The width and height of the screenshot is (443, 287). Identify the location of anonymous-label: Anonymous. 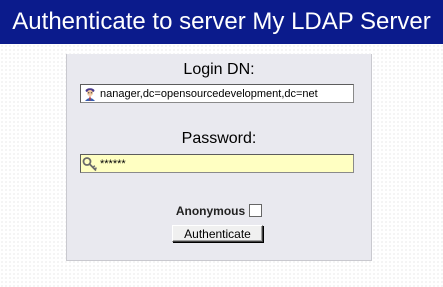
(210, 211).